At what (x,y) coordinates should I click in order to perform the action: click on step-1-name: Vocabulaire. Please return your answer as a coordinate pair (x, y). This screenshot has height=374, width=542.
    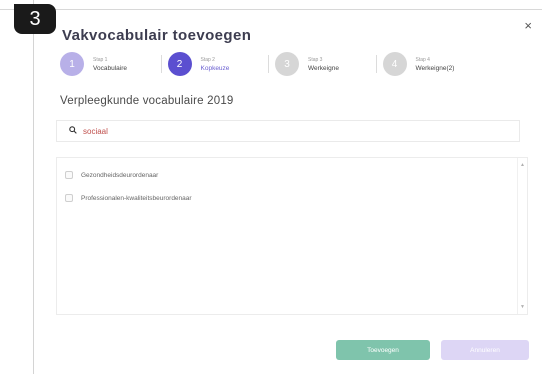
    Looking at the image, I should click on (110, 68).